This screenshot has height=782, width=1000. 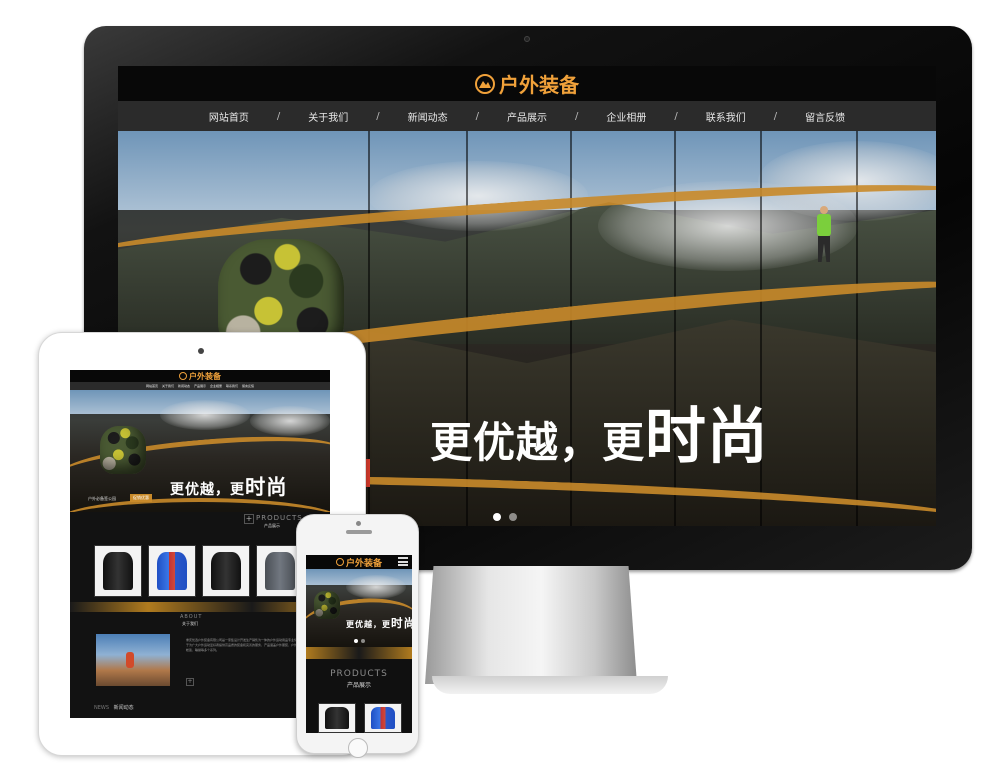 I want to click on tablet-logo-text: 户外装备, so click(x=205, y=376).